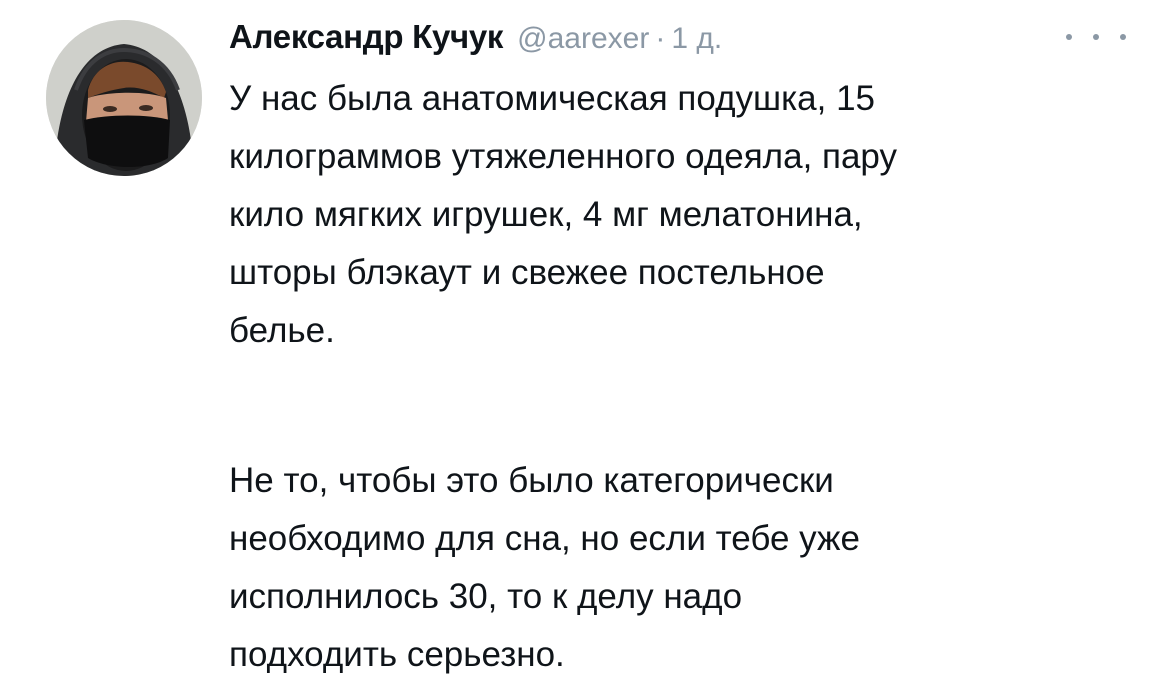 The width and height of the screenshot is (1169, 684). What do you see at coordinates (544, 538) in the screenshot?
I see `tweet-text-line: необходимо для сна, но если тебе уже` at bounding box center [544, 538].